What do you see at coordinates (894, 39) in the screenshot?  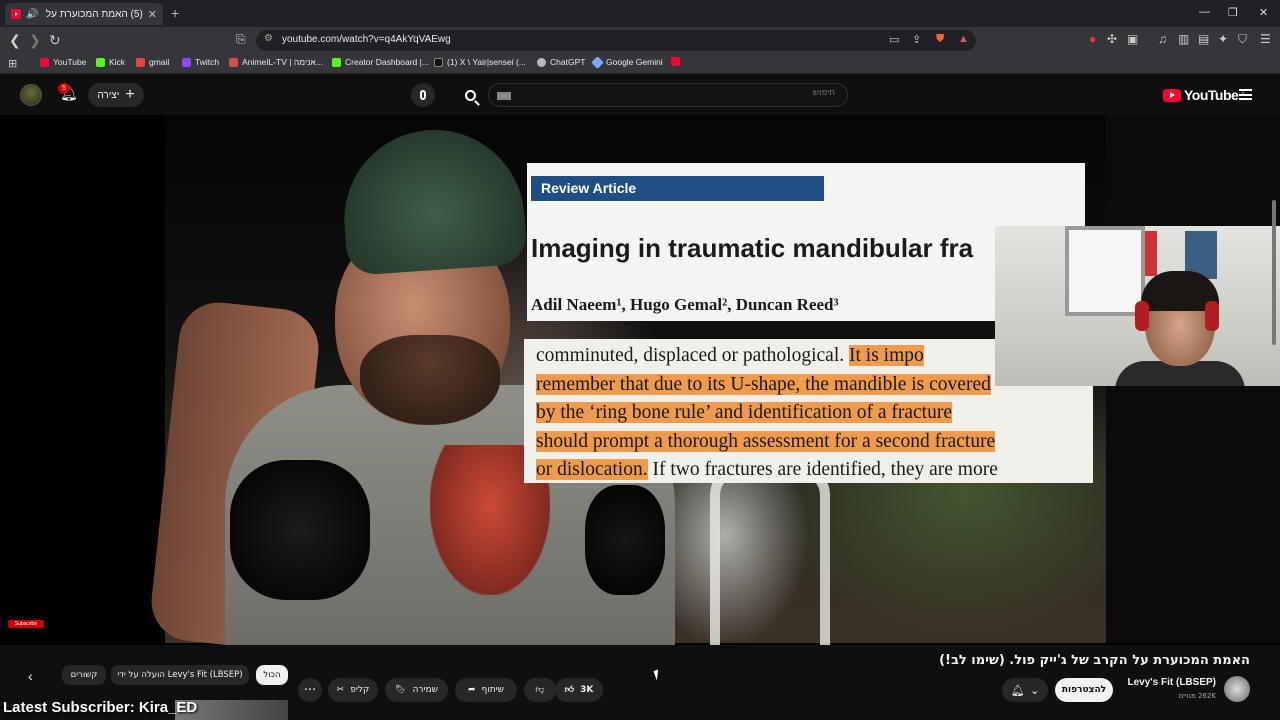 I see `cast-icon: ▭` at bounding box center [894, 39].